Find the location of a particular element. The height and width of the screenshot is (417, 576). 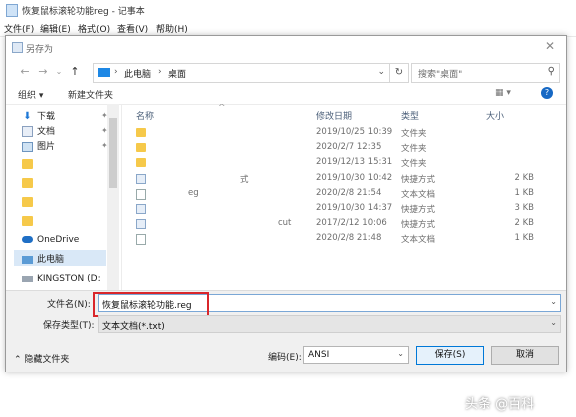

table-row: 2019/10/30 14:37 快捷方式 3 KB is located at coordinates (342, 208).